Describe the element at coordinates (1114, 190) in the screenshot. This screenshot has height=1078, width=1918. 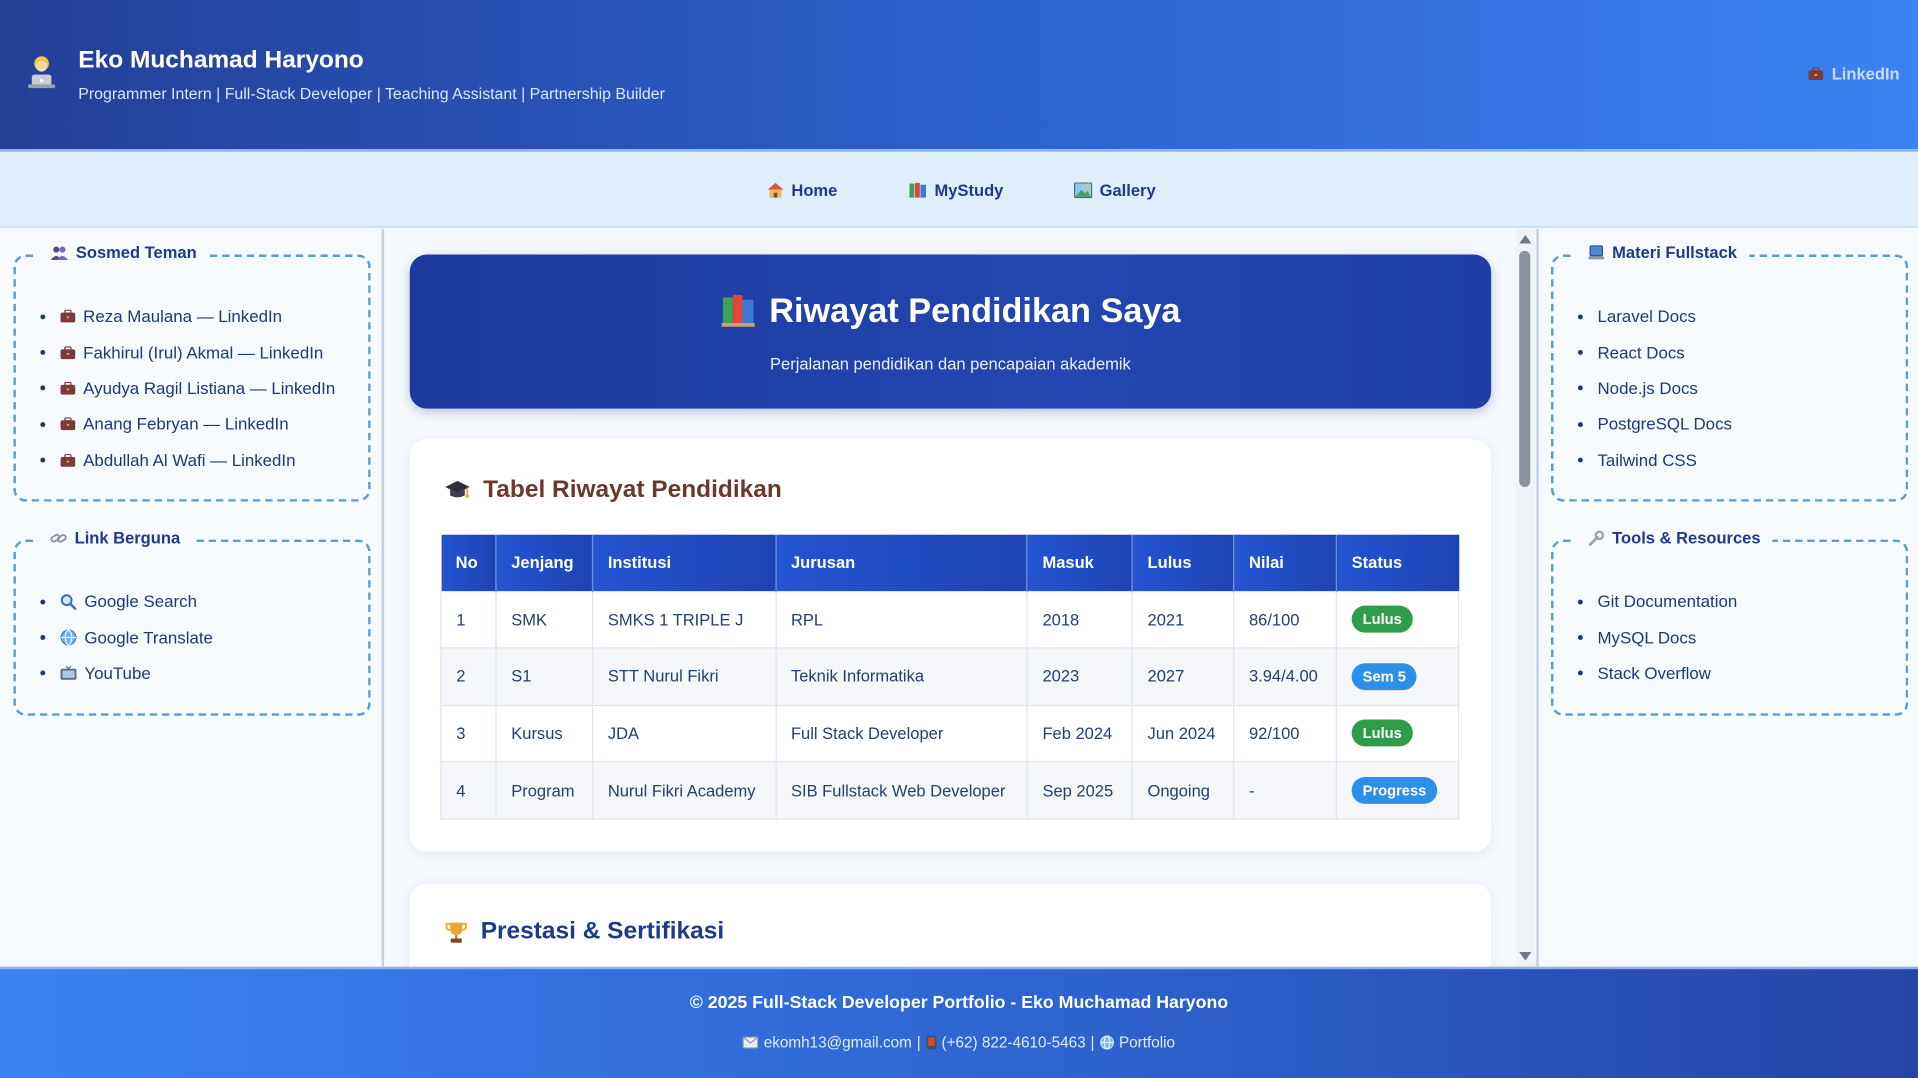
I see `nav-item-gallery: Gallery` at that location.